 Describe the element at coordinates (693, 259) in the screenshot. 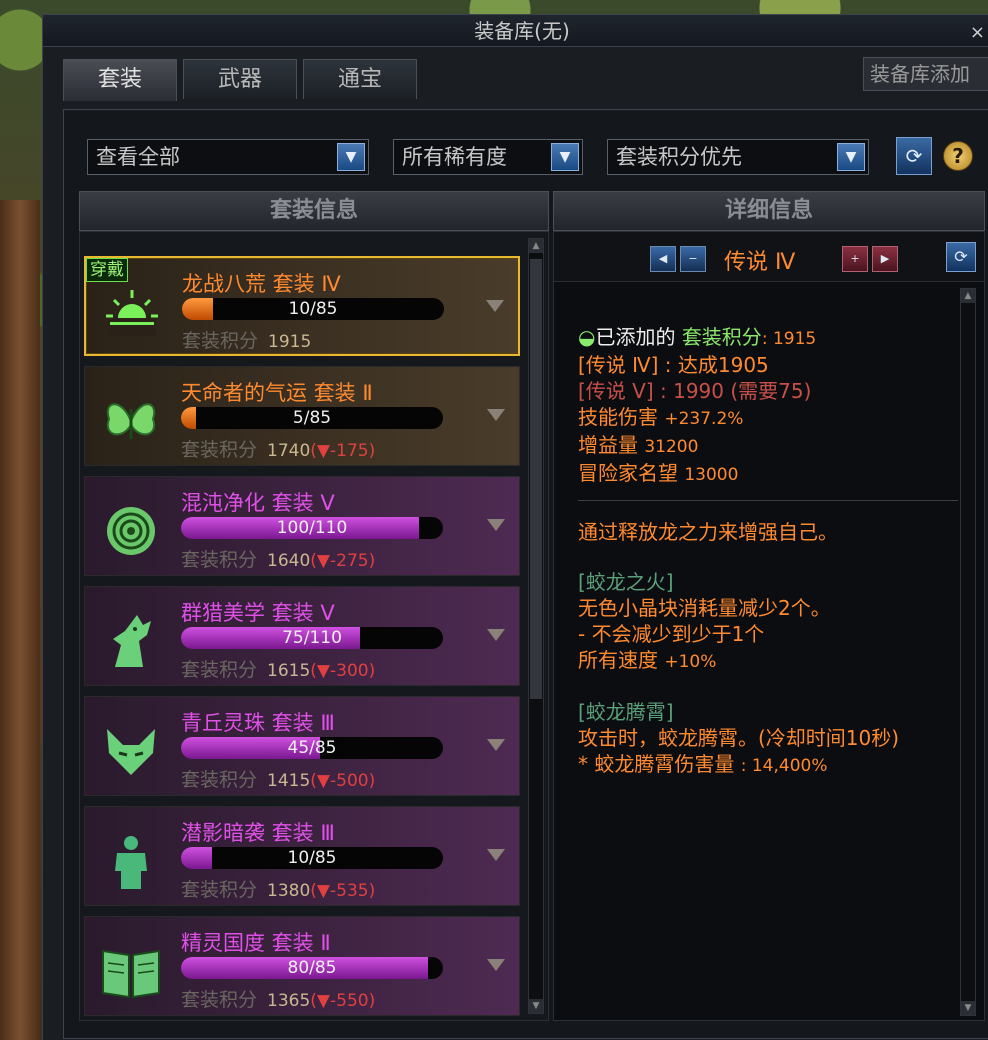

I see `prev-level-icon: −` at that location.